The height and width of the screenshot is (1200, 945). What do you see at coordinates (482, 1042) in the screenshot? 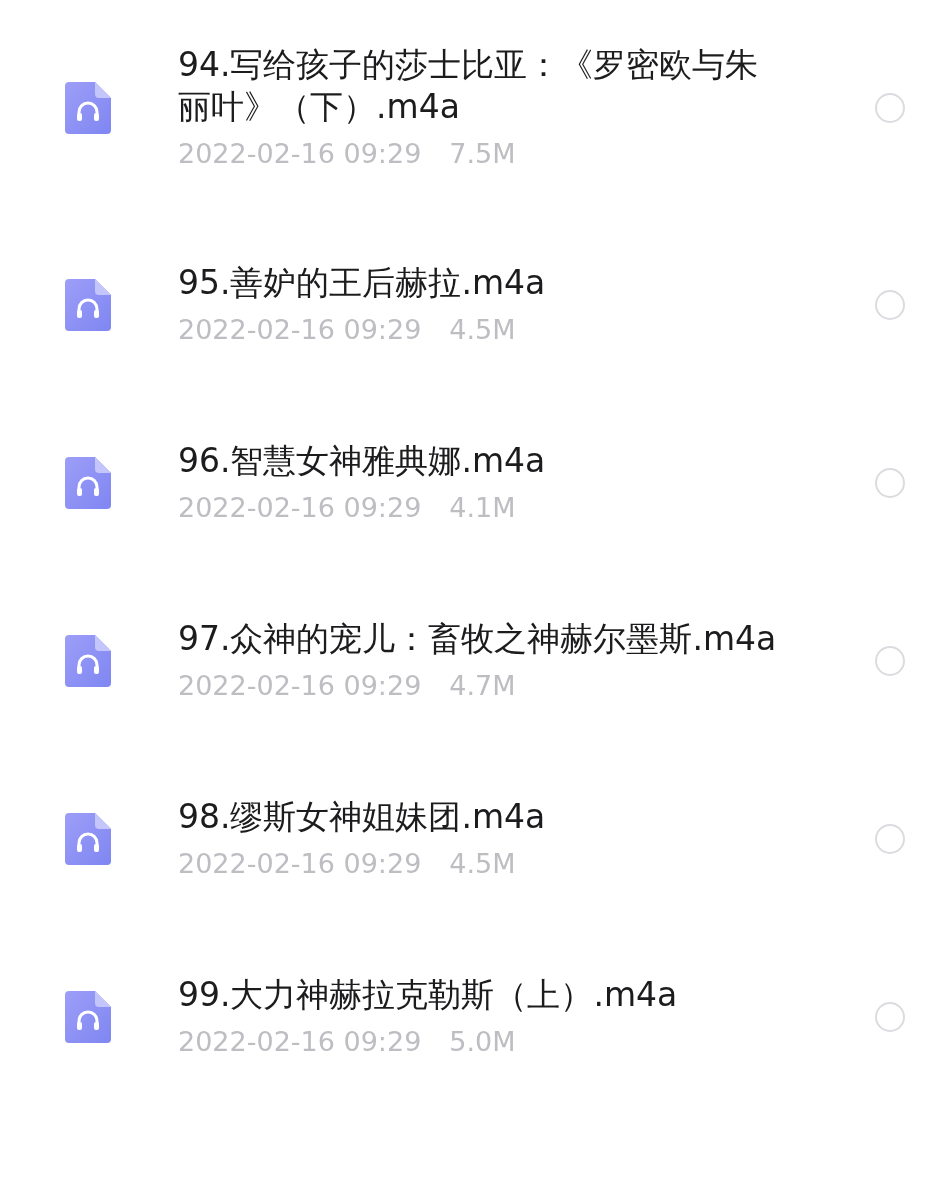
I see `file-size: 5.0M` at bounding box center [482, 1042].